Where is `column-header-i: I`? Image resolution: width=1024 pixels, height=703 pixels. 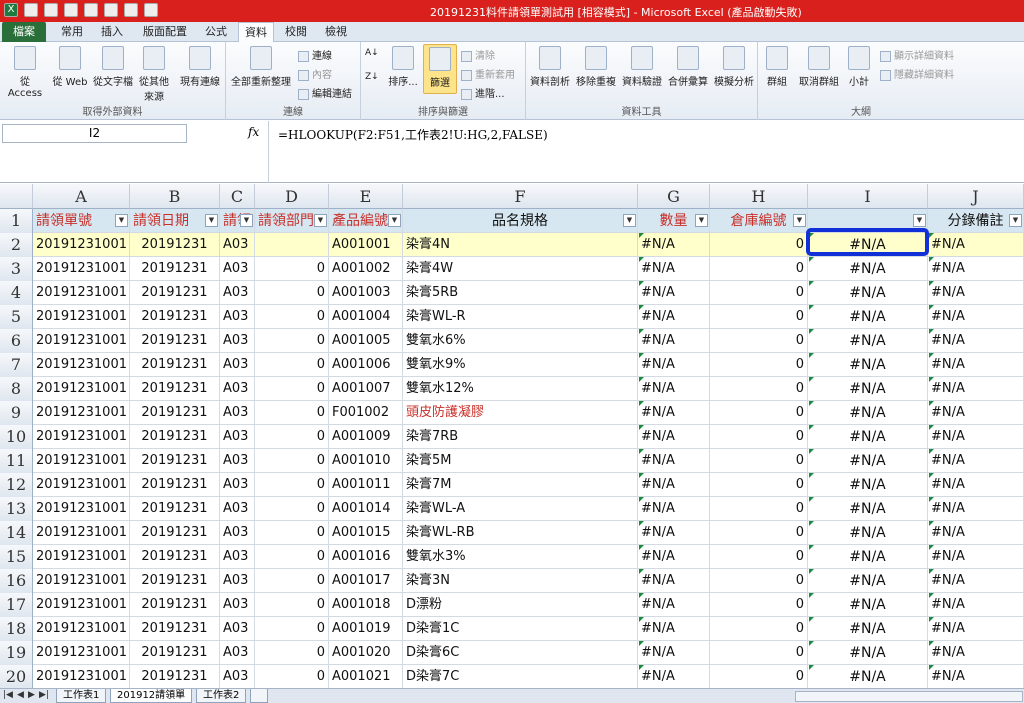
column-header-i: I is located at coordinates (868, 196).